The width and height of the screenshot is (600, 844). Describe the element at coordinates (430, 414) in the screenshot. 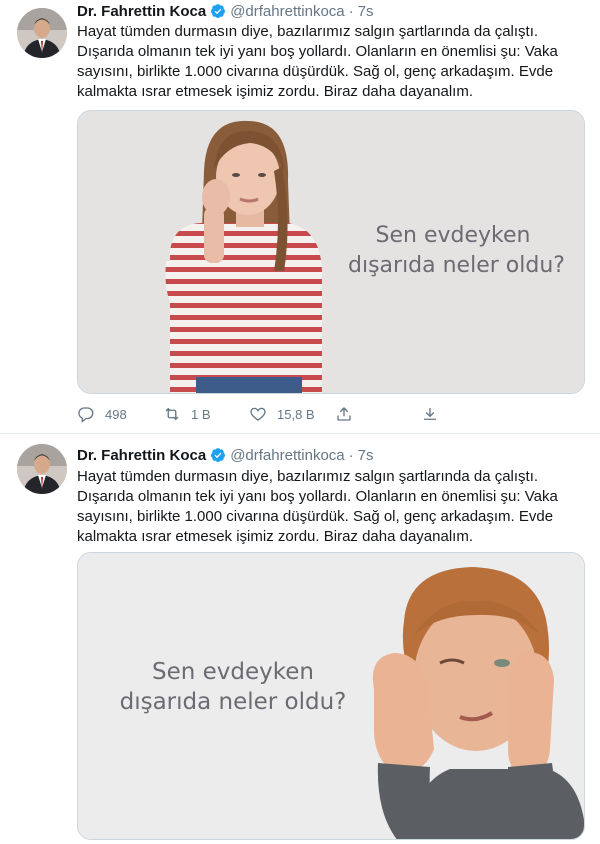

I see `download-icon` at that location.